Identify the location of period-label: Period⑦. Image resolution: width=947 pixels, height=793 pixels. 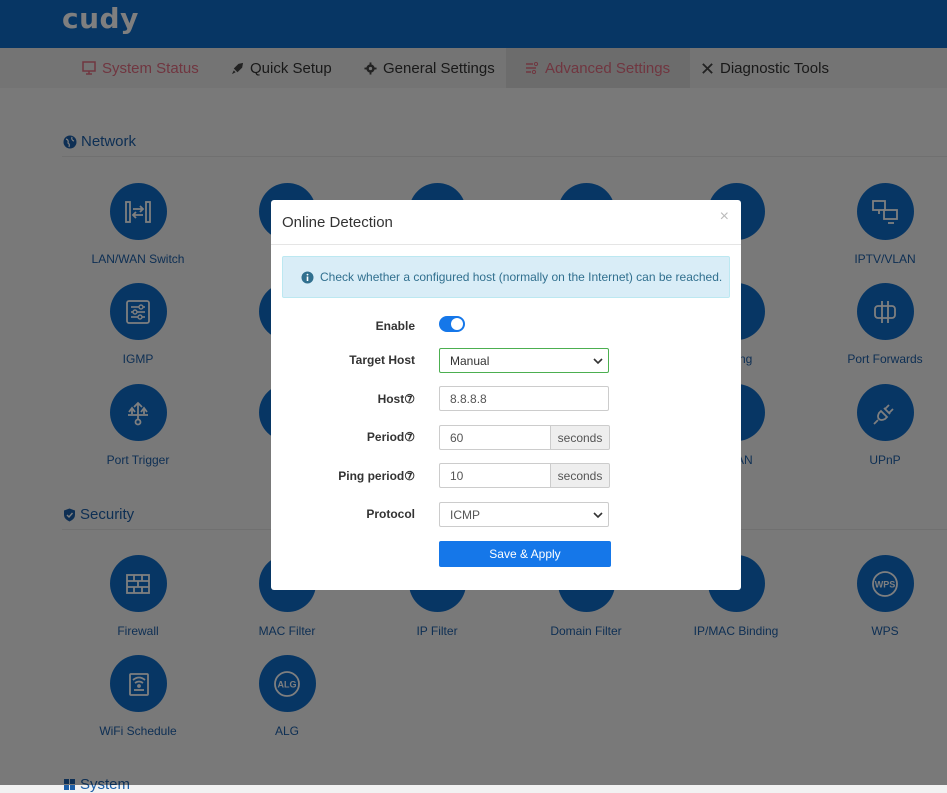
(390, 437).